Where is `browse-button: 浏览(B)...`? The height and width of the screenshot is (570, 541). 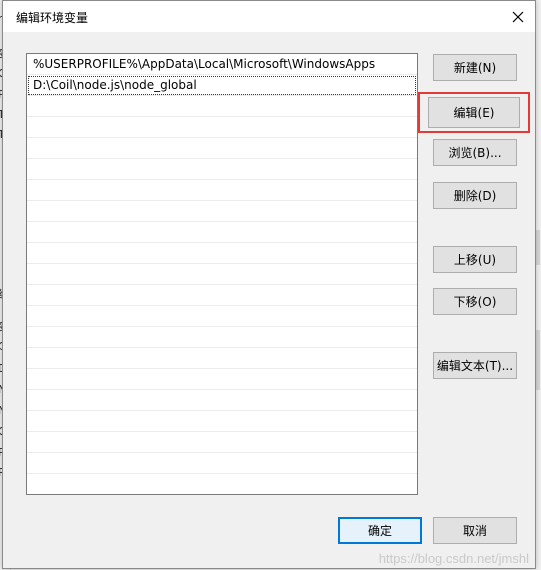
browse-button: 浏览(B)... is located at coordinates (475, 152).